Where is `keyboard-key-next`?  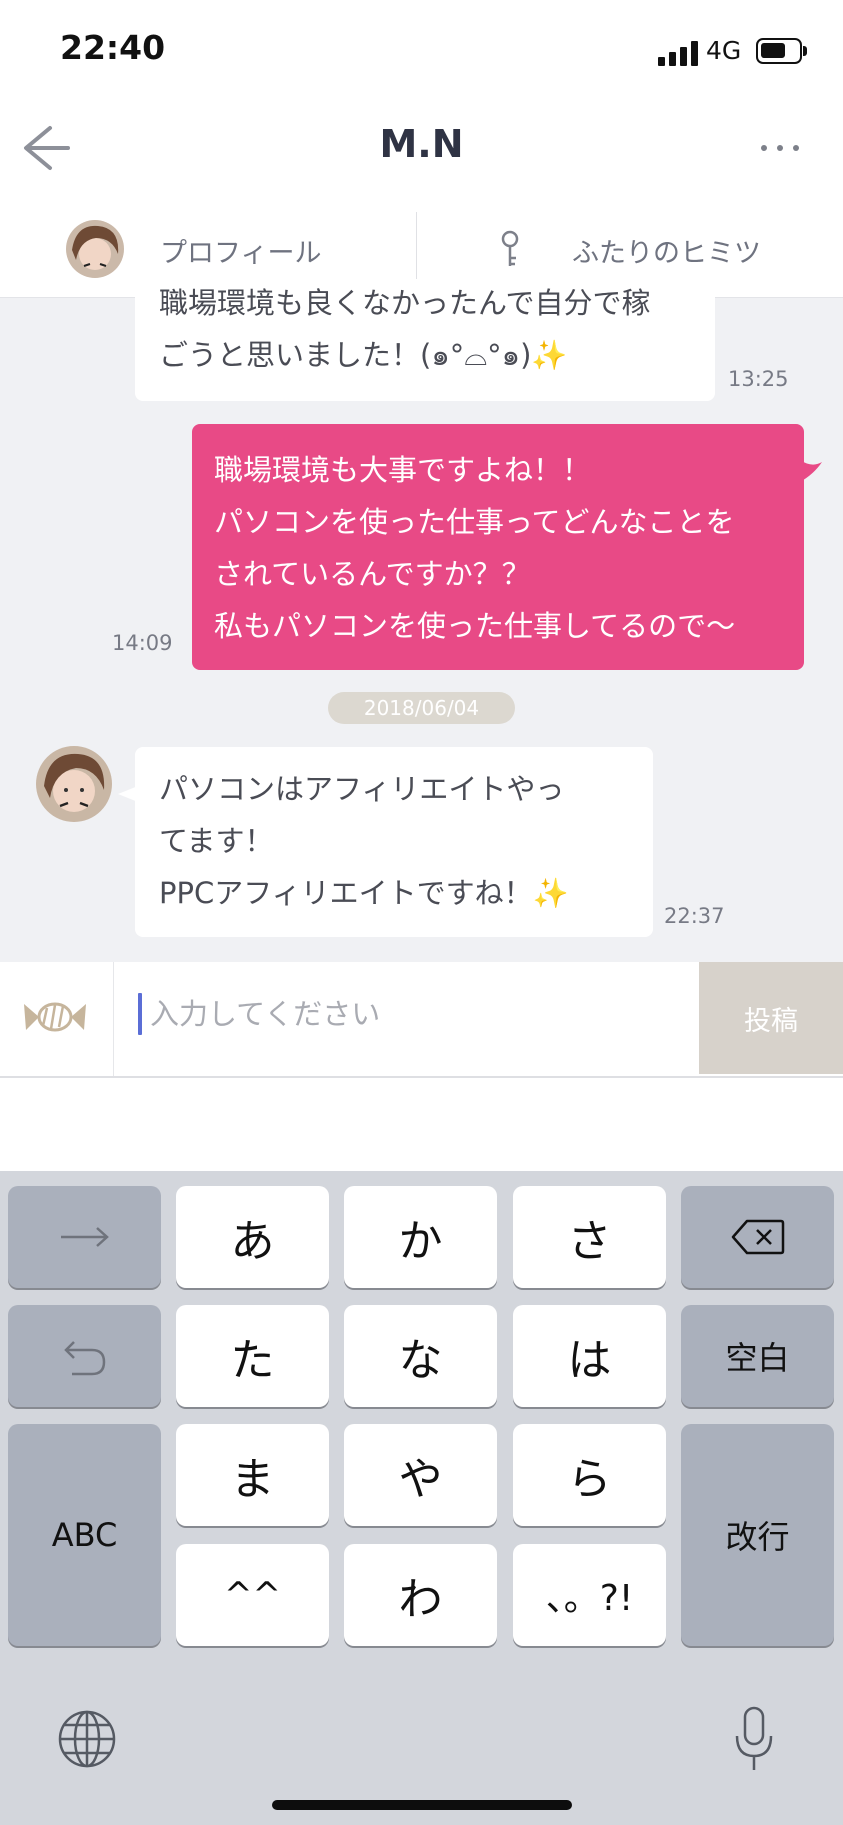 keyboard-key-next is located at coordinates (84, 1237).